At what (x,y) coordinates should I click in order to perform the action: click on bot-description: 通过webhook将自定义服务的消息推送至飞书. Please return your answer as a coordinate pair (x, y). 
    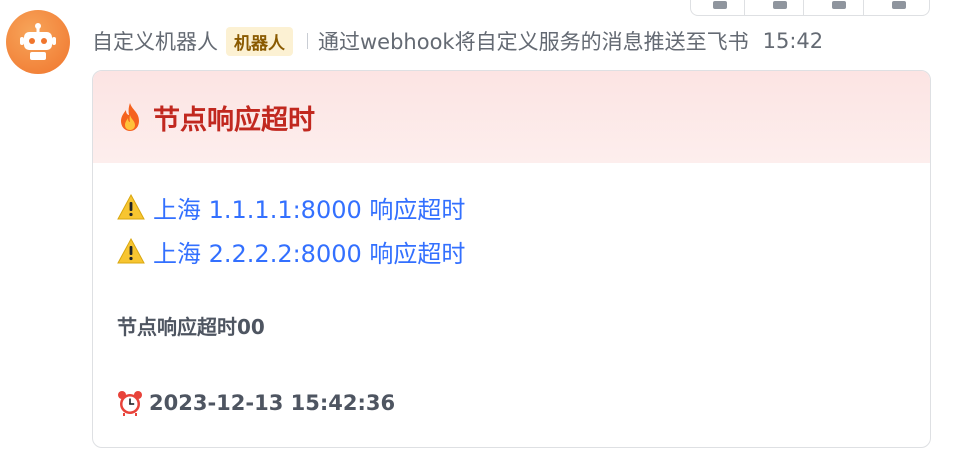
    Looking at the image, I should click on (533, 42).